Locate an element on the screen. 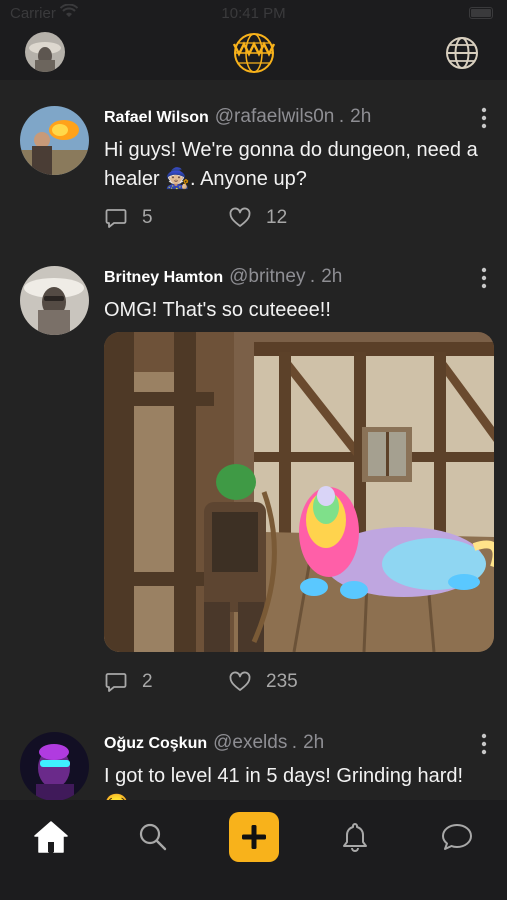 Image resolution: width=507 pixels, height=900 pixels. comment-button: 2 is located at coordinates (128, 682).